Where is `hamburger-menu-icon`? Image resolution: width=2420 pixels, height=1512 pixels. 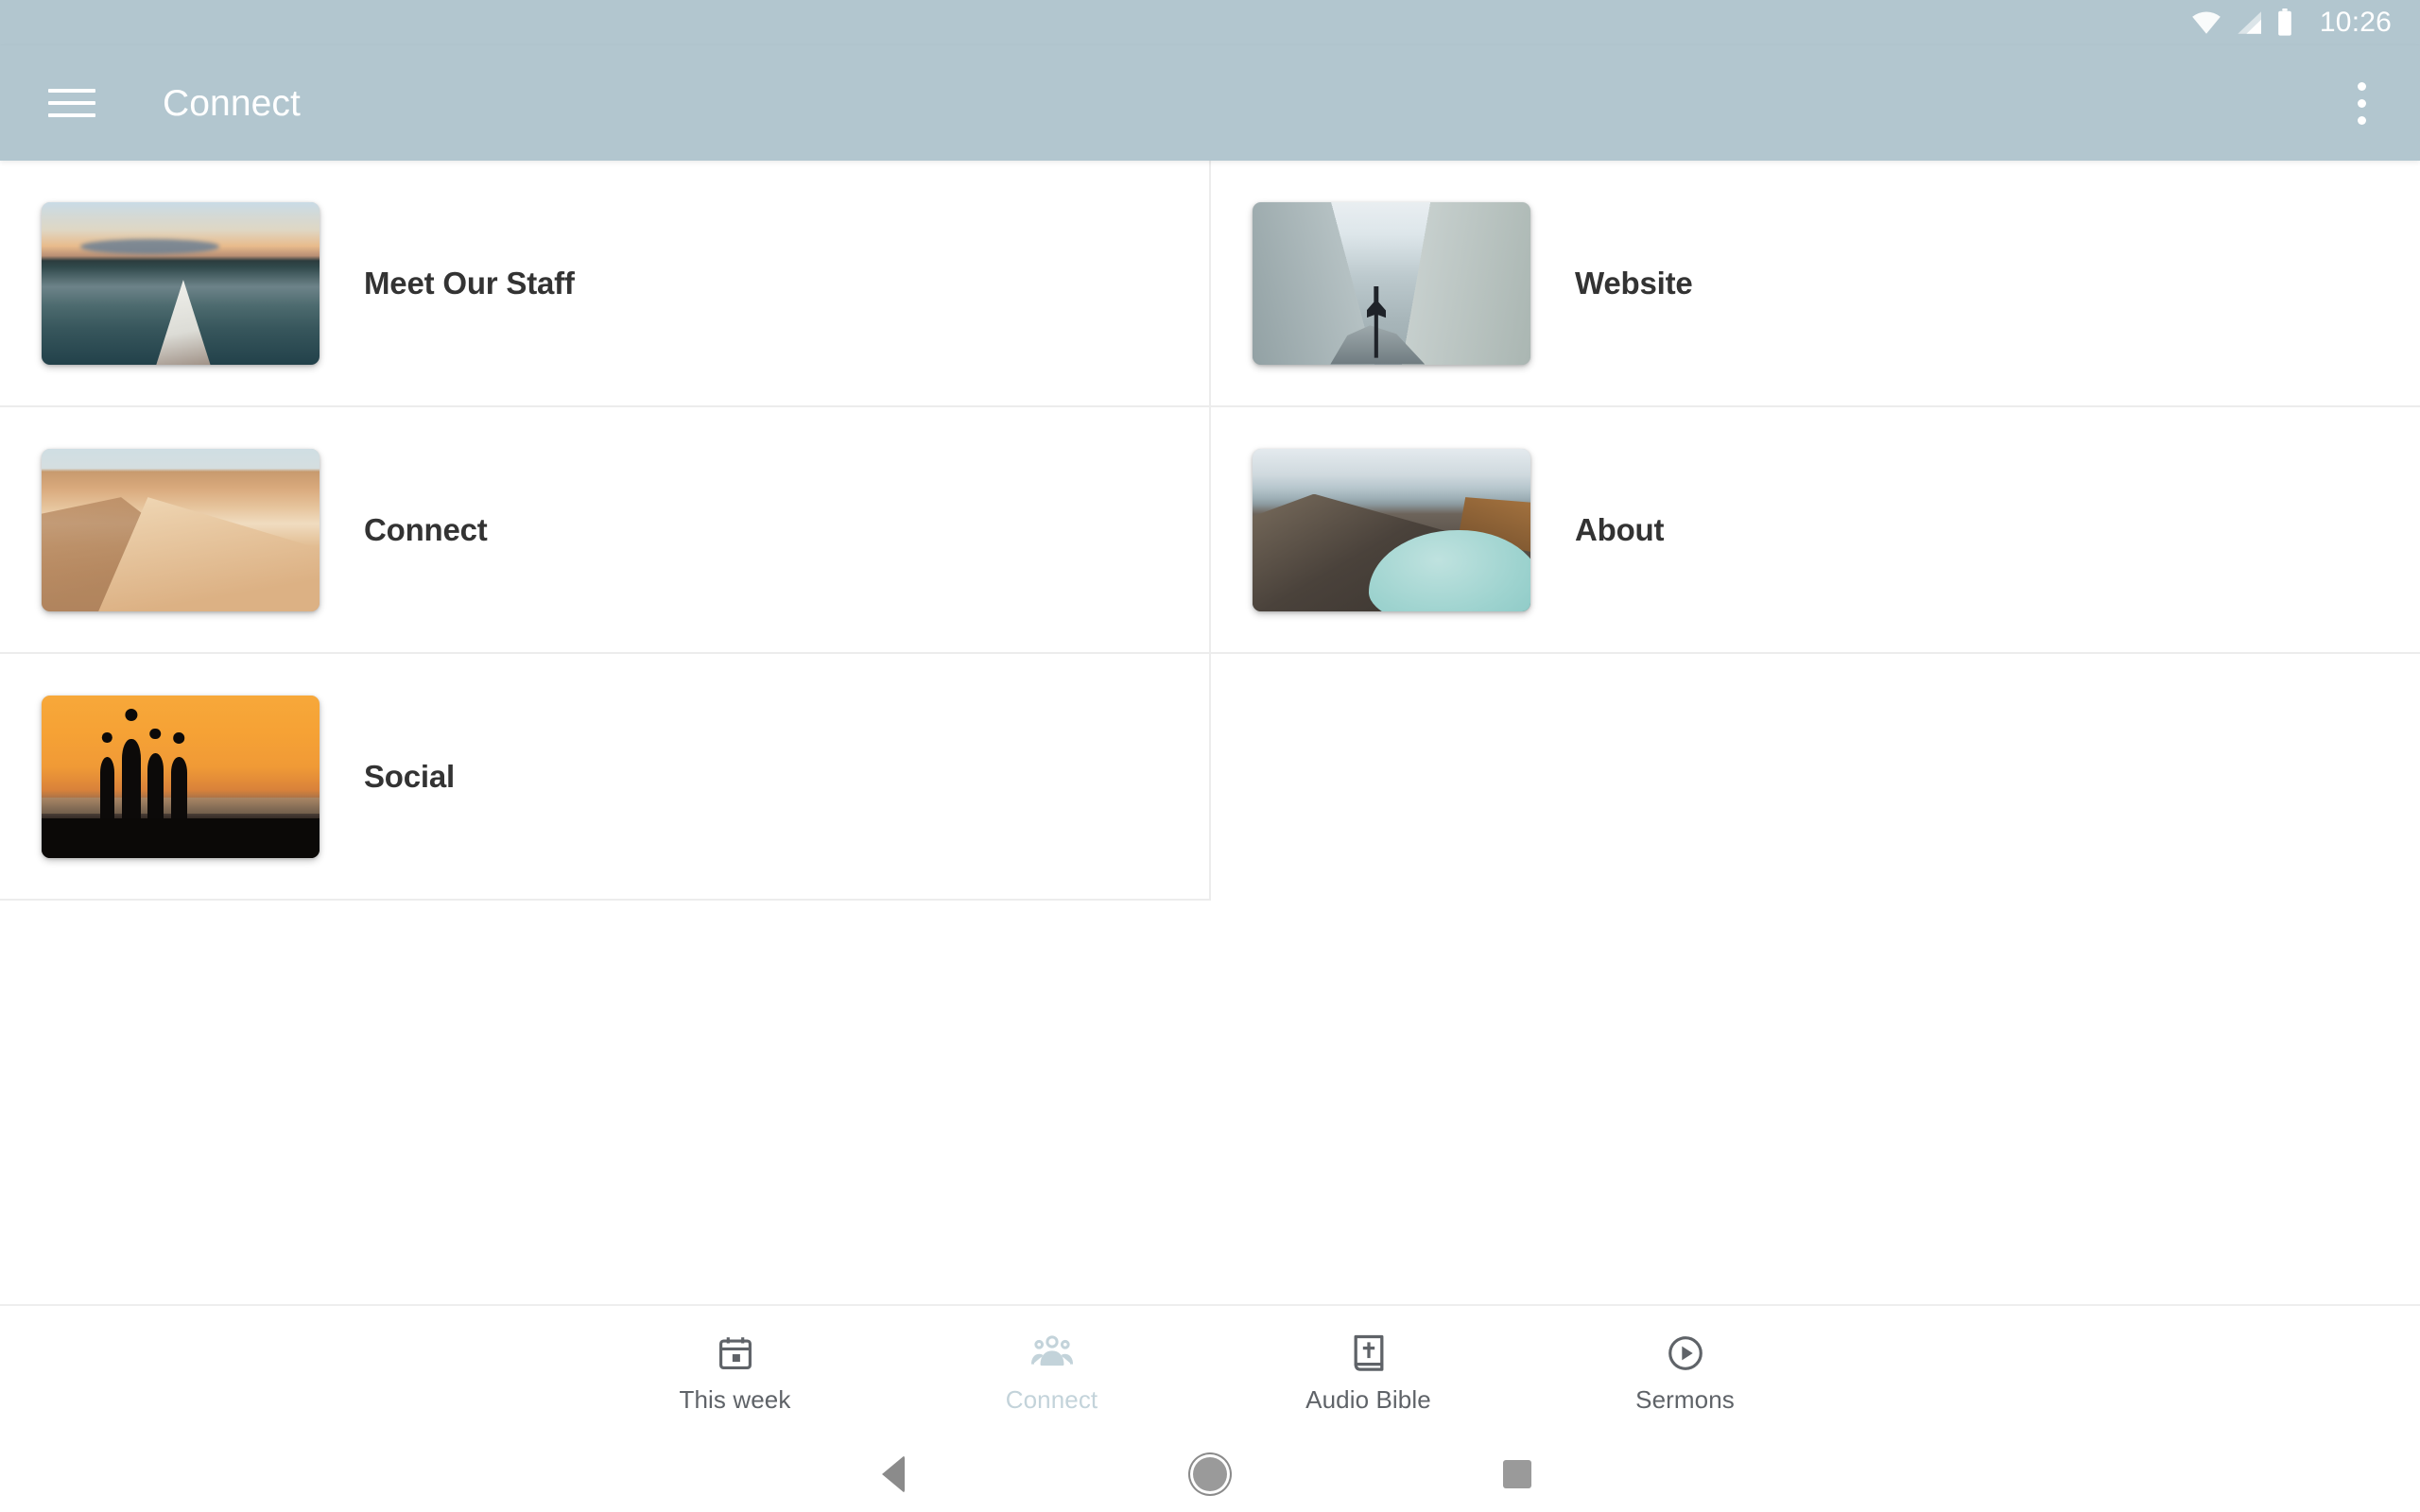 hamburger-menu-icon is located at coordinates (71, 103).